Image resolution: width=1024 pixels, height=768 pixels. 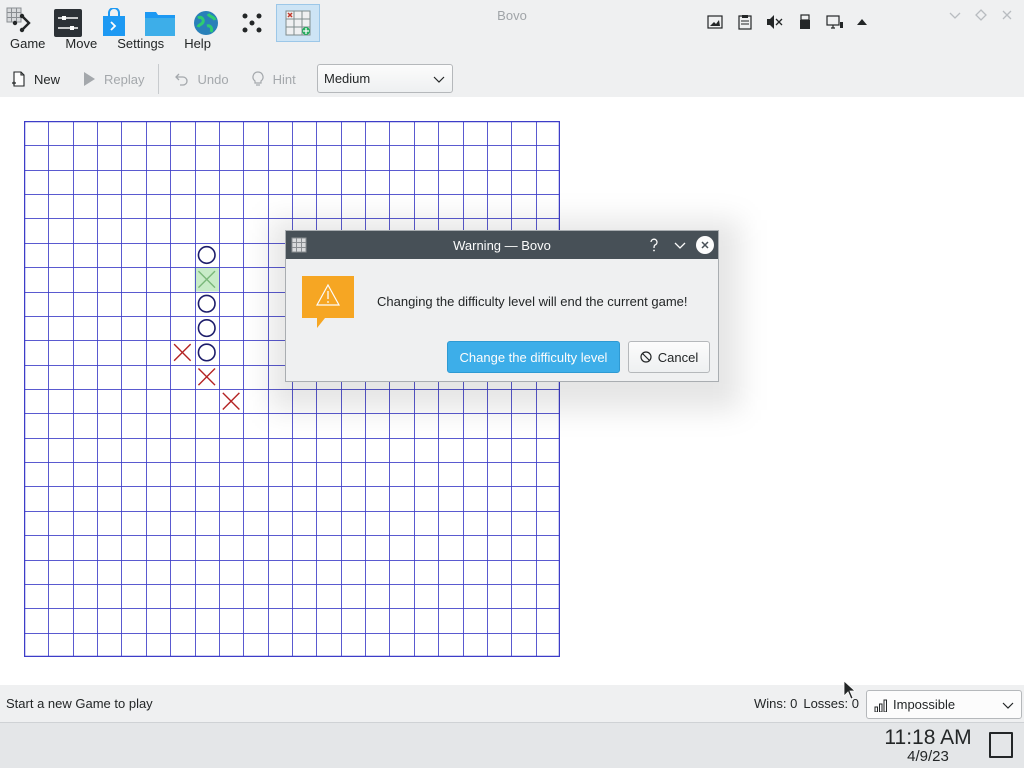 I want to click on dialog-close-button, so click(x=705, y=245).